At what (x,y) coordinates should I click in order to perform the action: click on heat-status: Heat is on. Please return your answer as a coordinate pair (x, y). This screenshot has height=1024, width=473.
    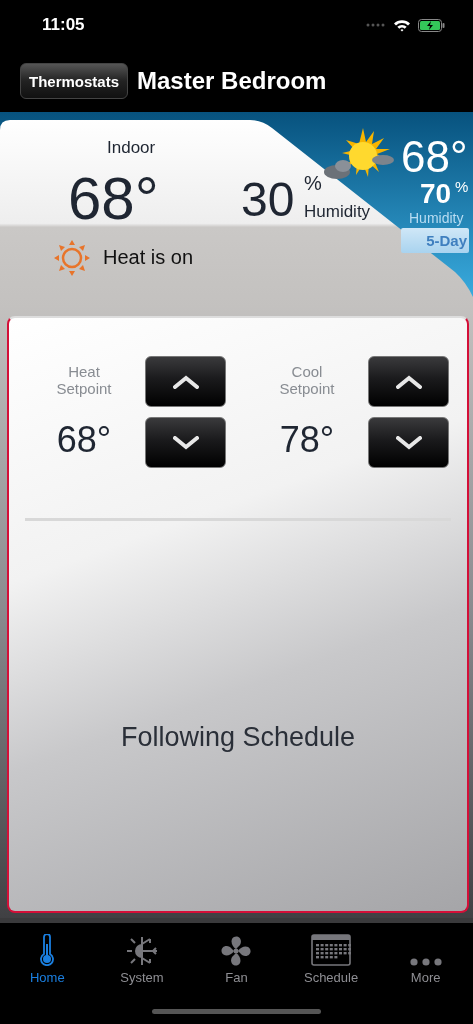
    Looking at the image, I should click on (148, 257).